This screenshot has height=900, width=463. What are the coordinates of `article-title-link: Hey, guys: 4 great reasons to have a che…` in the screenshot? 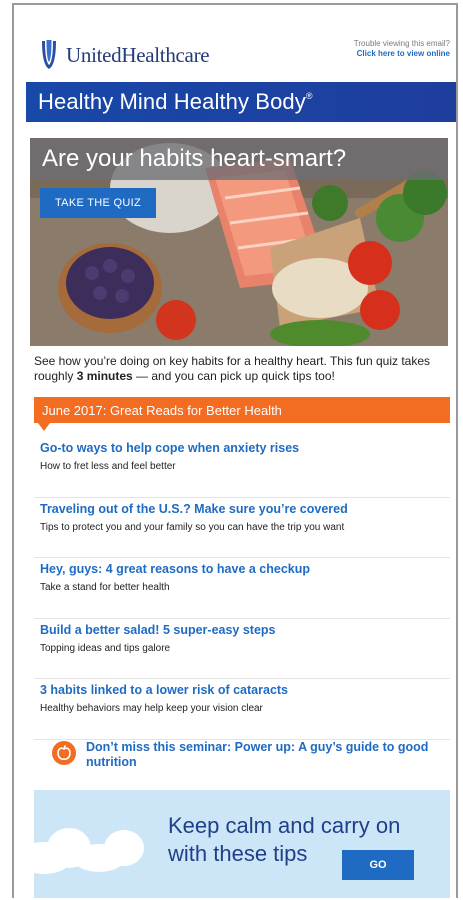 It's located at (175, 569).